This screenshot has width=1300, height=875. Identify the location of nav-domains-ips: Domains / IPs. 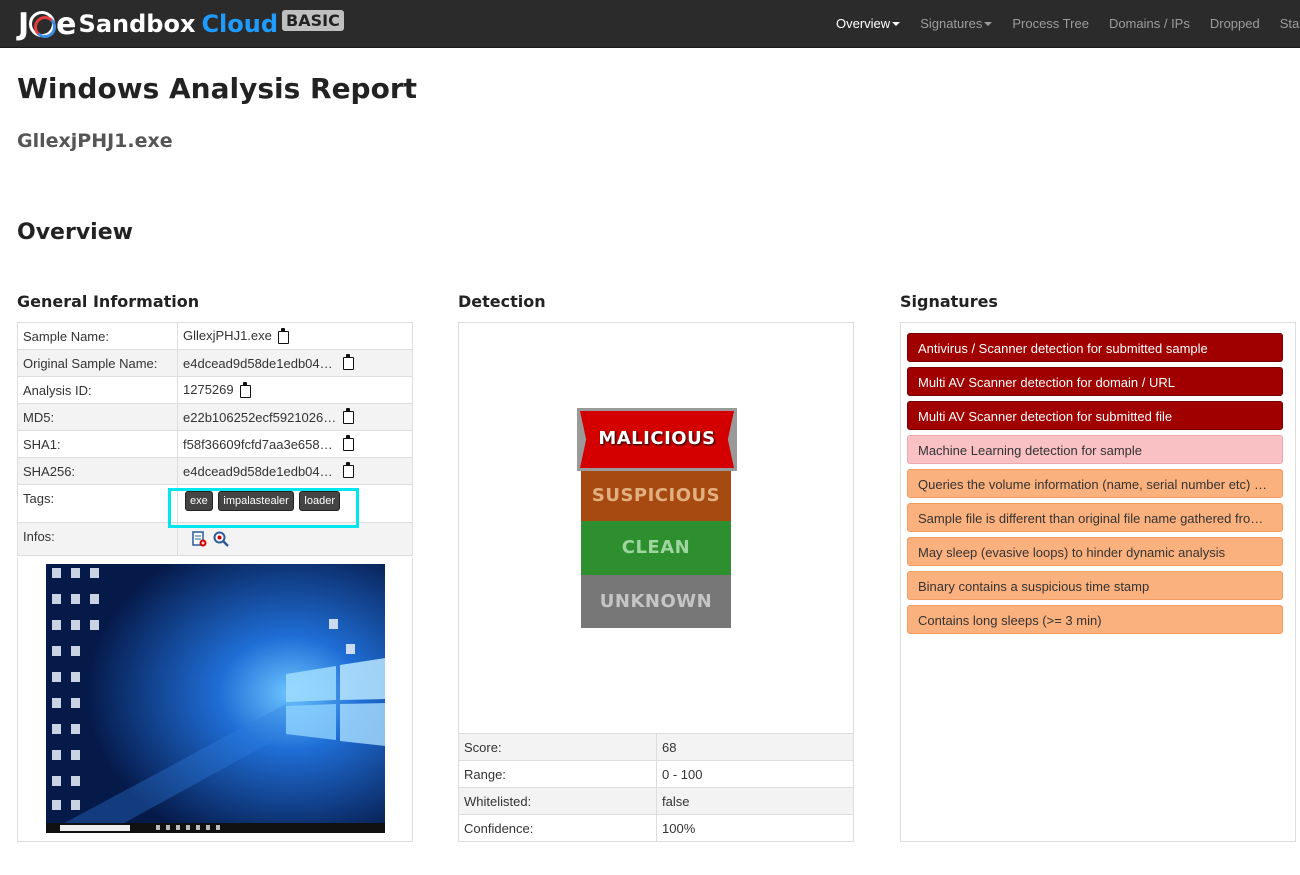
(1149, 23).